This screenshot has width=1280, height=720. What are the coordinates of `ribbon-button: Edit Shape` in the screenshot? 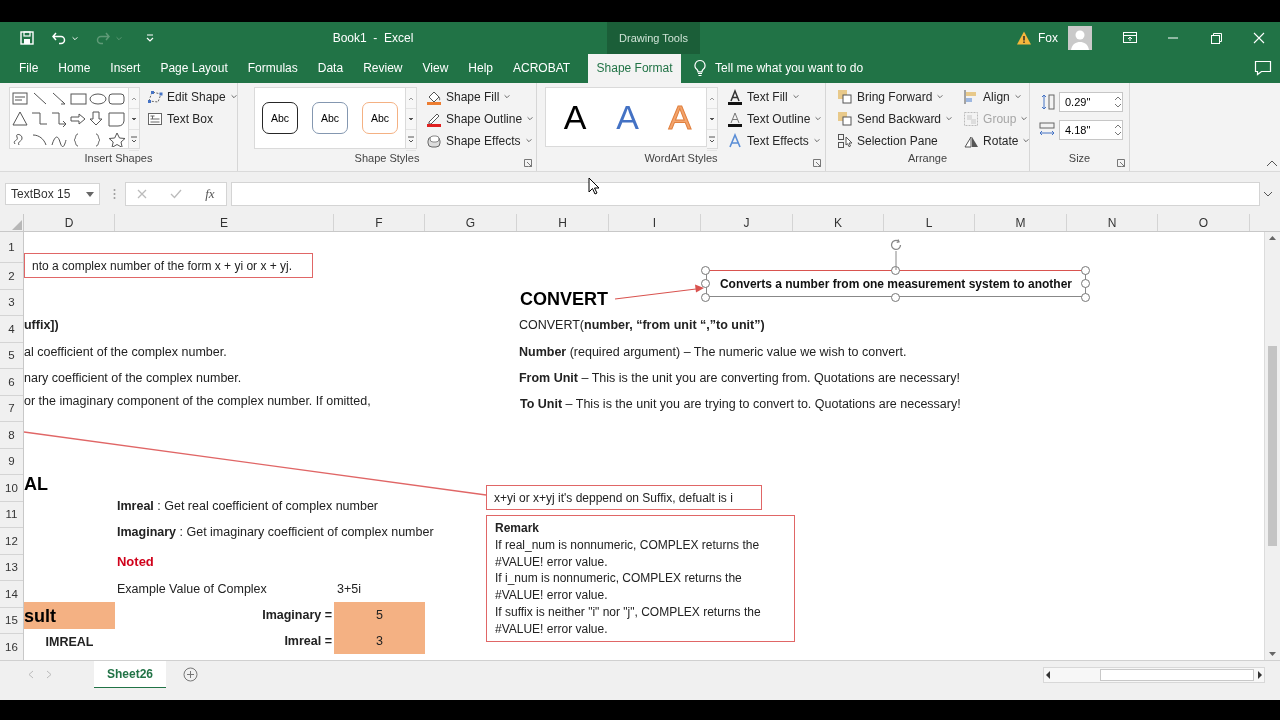 It's located at (192, 96).